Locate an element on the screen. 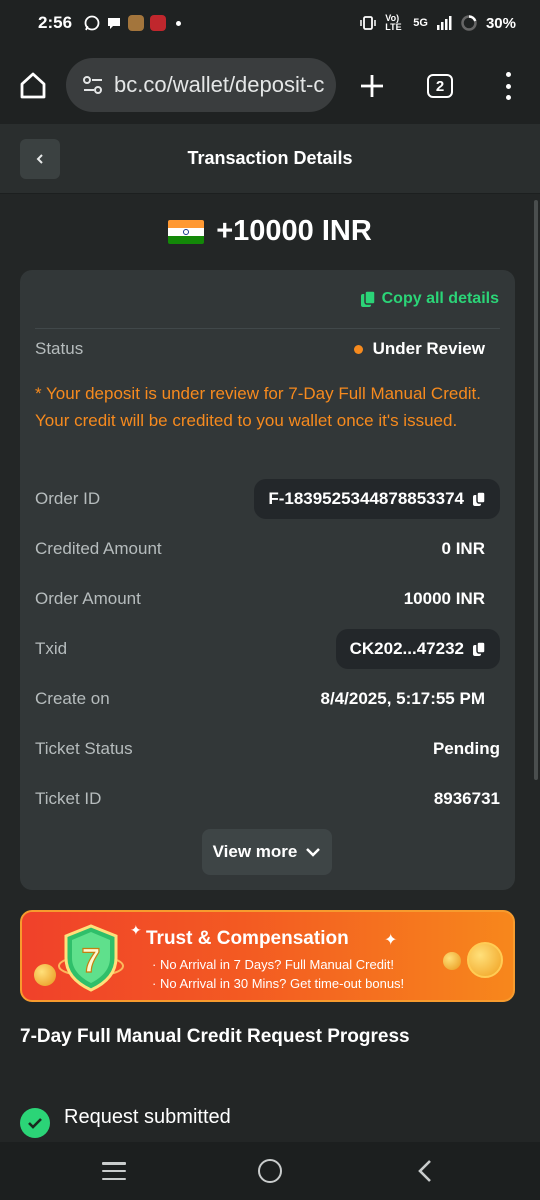 The width and height of the screenshot is (540, 1200). order-id-copy-pill: F-1839525344878853374 is located at coordinates (377, 499).